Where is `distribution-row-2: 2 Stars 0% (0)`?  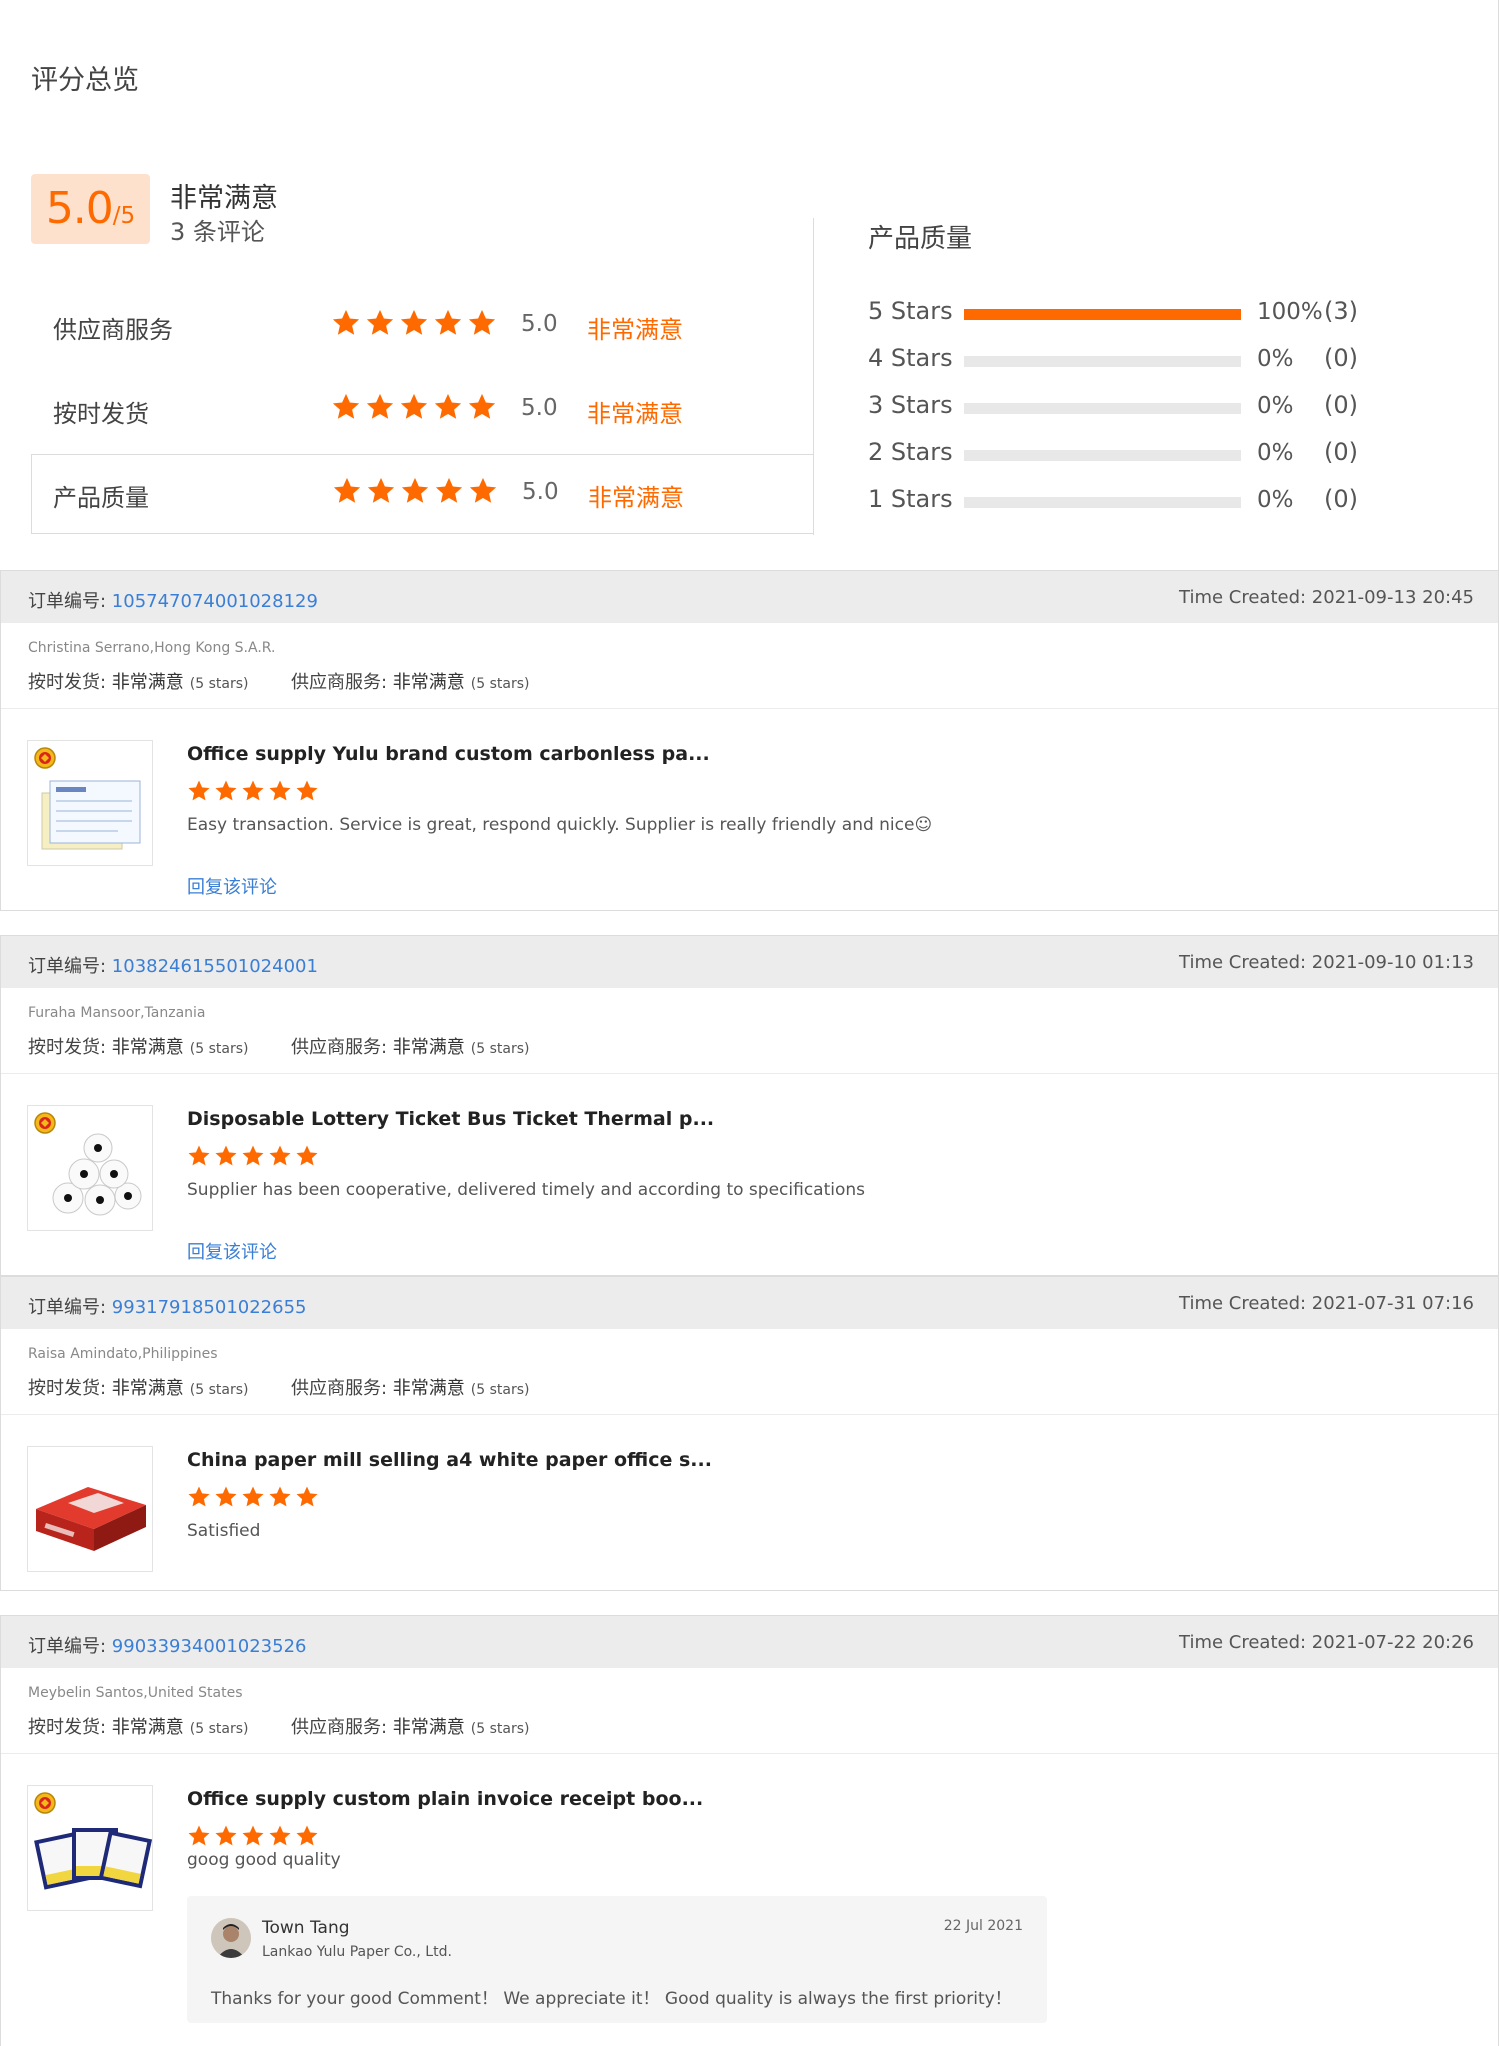
distribution-row-2: 2 Stars 0% (0) is located at coordinates (1128, 453).